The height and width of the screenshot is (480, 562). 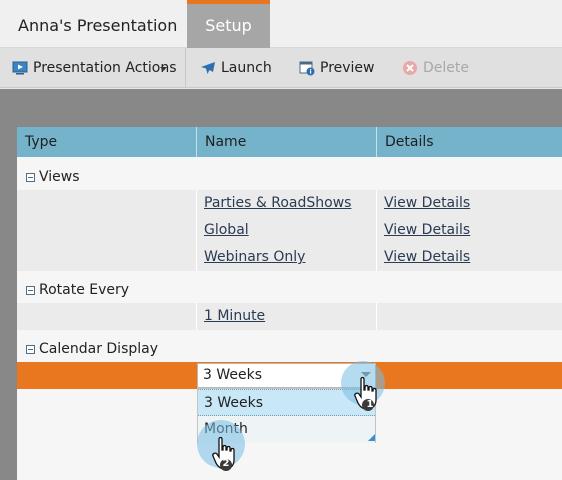 What do you see at coordinates (99, 349) in the screenshot?
I see `group-label-calendar: Calendar Display` at bounding box center [99, 349].